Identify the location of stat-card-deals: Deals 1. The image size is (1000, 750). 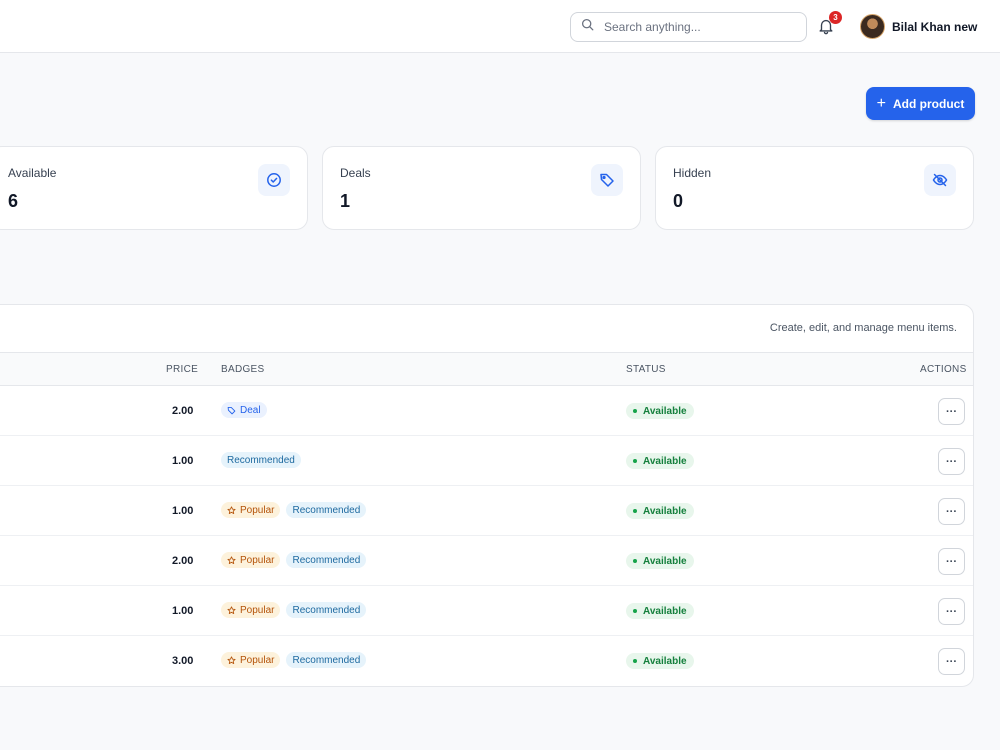
(481, 188).